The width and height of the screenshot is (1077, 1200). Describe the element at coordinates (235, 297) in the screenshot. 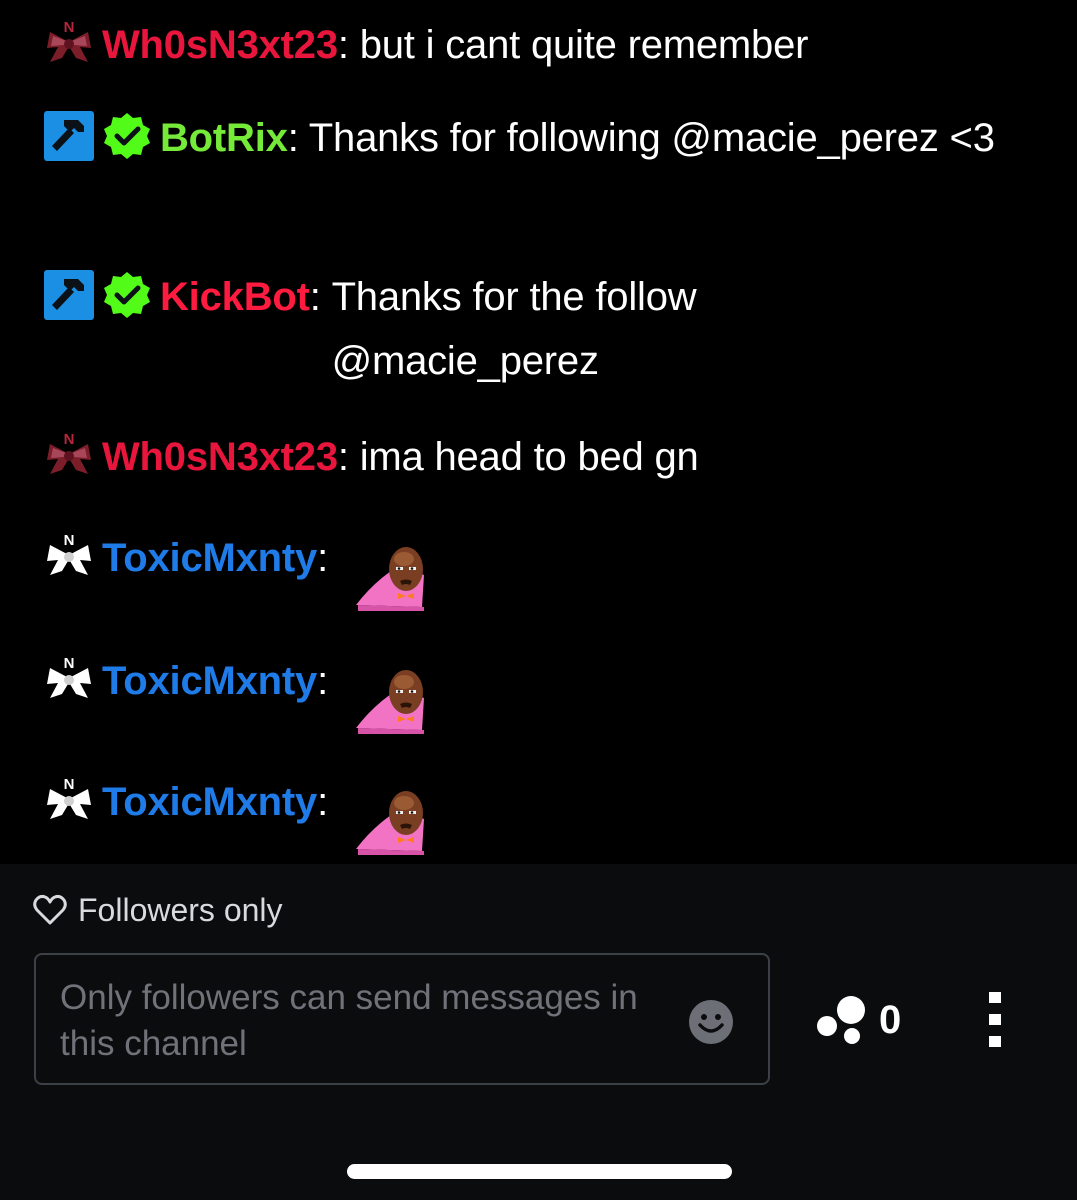

I see `chat-username: KickBot` at that location.